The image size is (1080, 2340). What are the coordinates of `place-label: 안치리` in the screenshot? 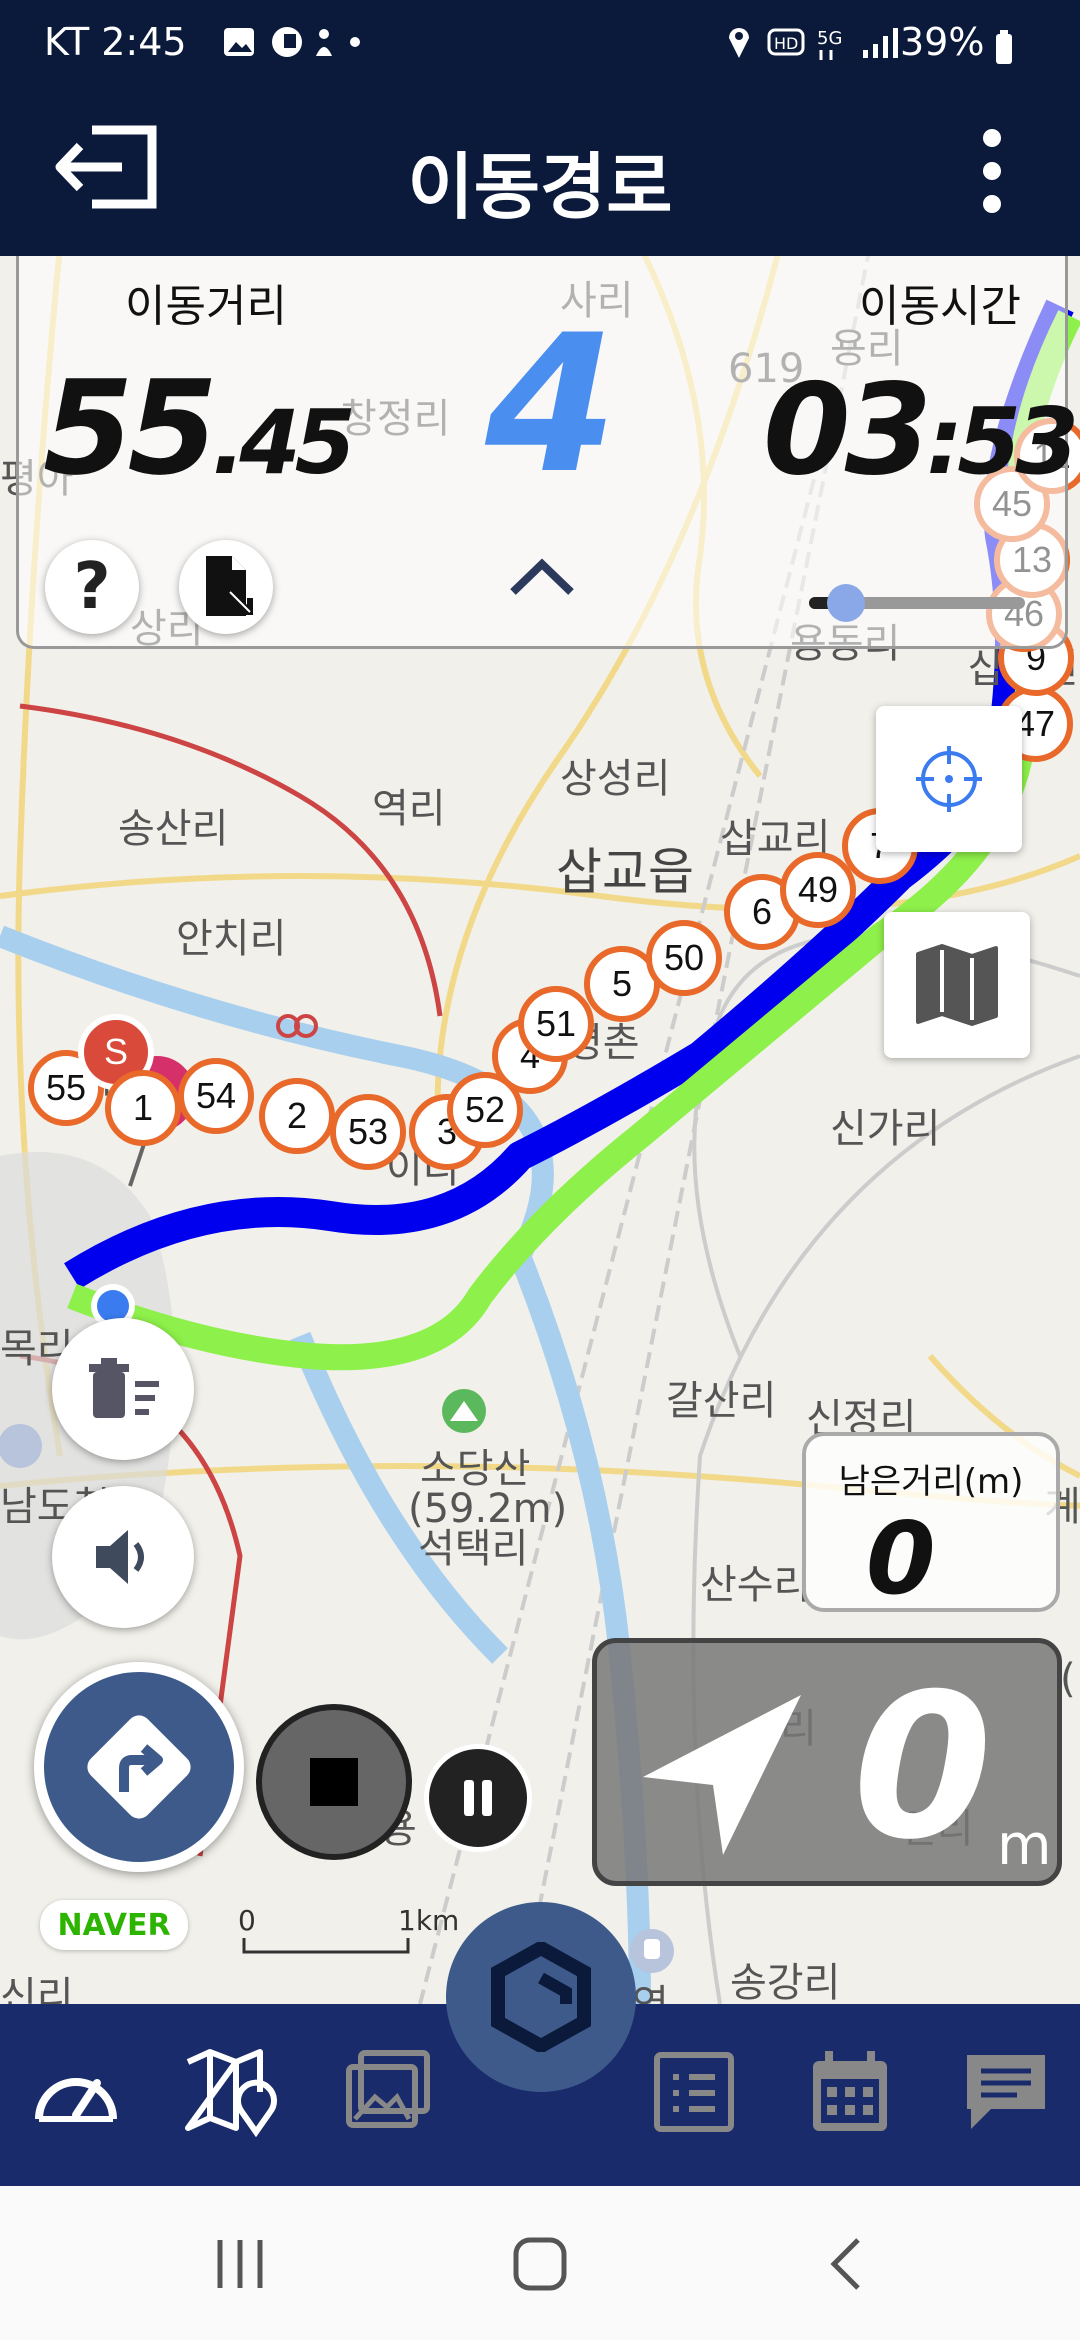 It's located at (231, 939).